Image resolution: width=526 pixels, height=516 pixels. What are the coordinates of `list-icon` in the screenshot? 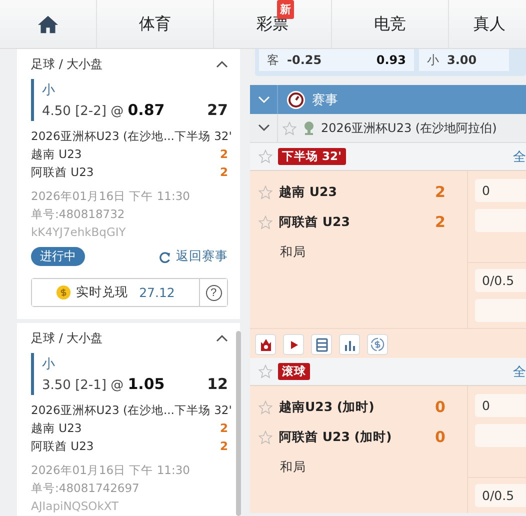 It's located at (322, 345).